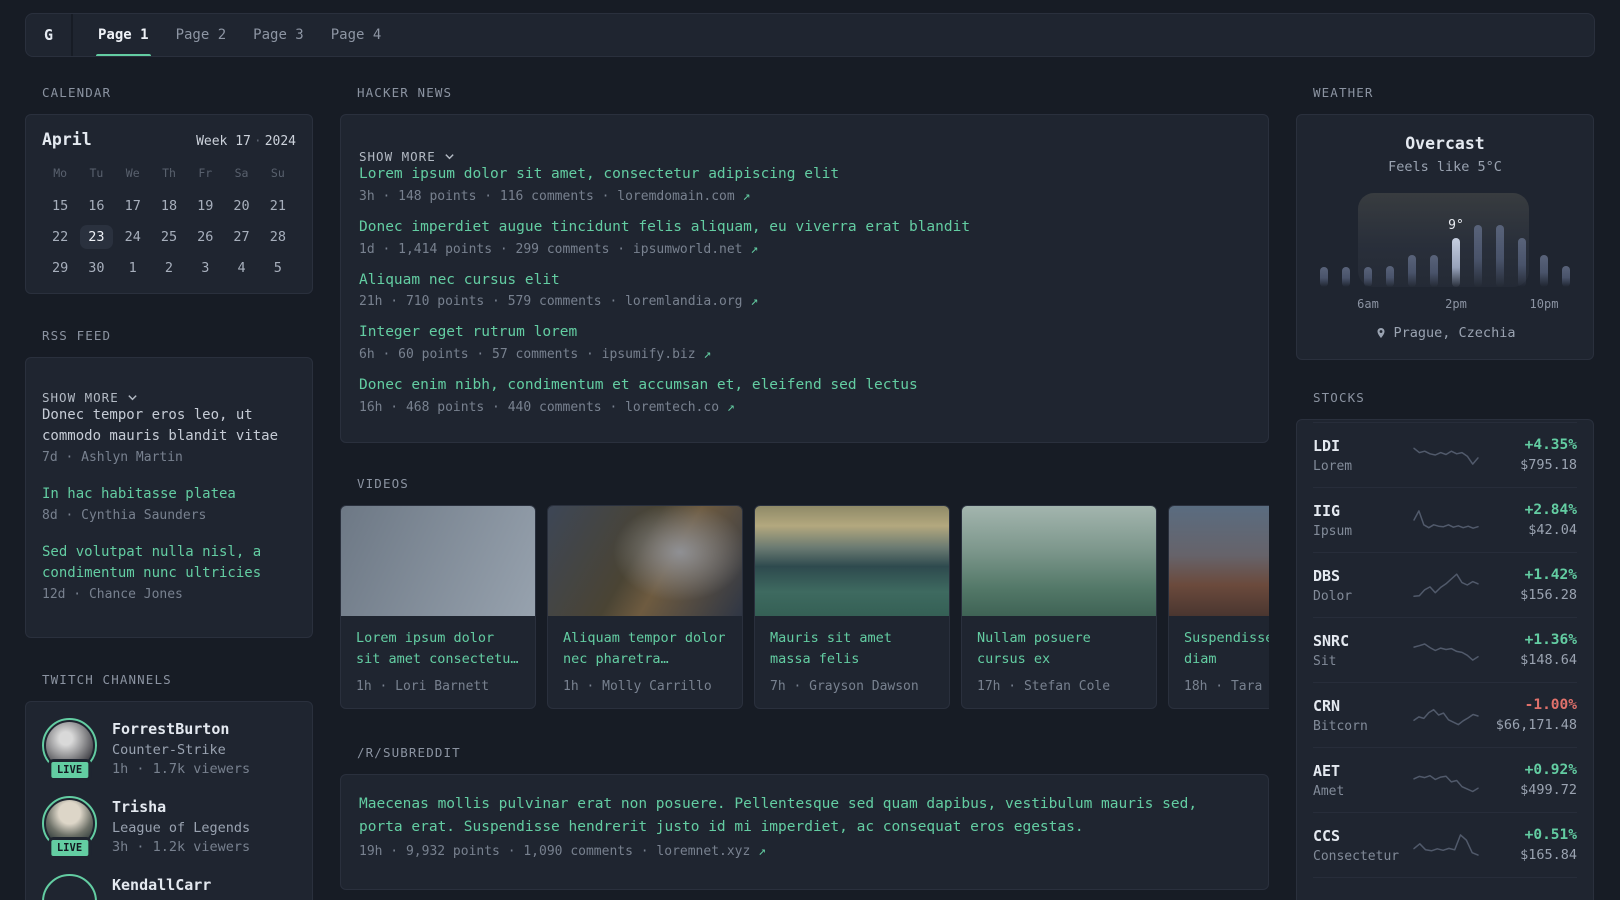 The width and height of the screenshot is (1620, 900). Describe the element at coordinates (69, 889) in the screenshot. I see `avatar-image` at that location.